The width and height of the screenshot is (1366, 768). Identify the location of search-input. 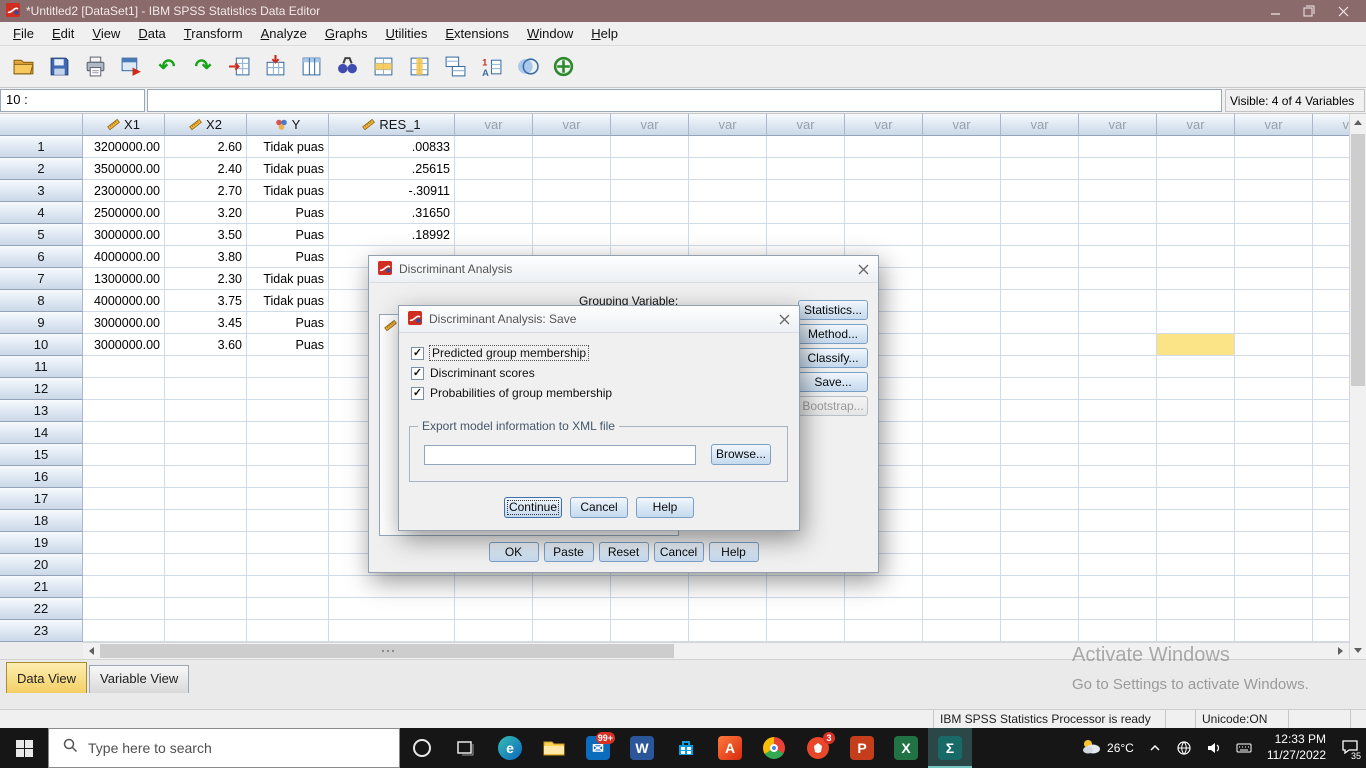
(228, 748).